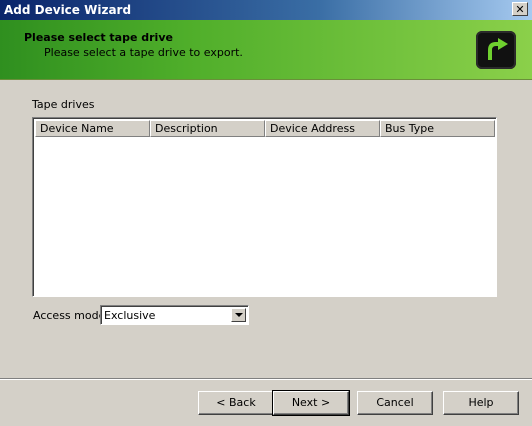 The height and width of the screenshot is (426, 532). I want to click on divider, so click(266, 379).